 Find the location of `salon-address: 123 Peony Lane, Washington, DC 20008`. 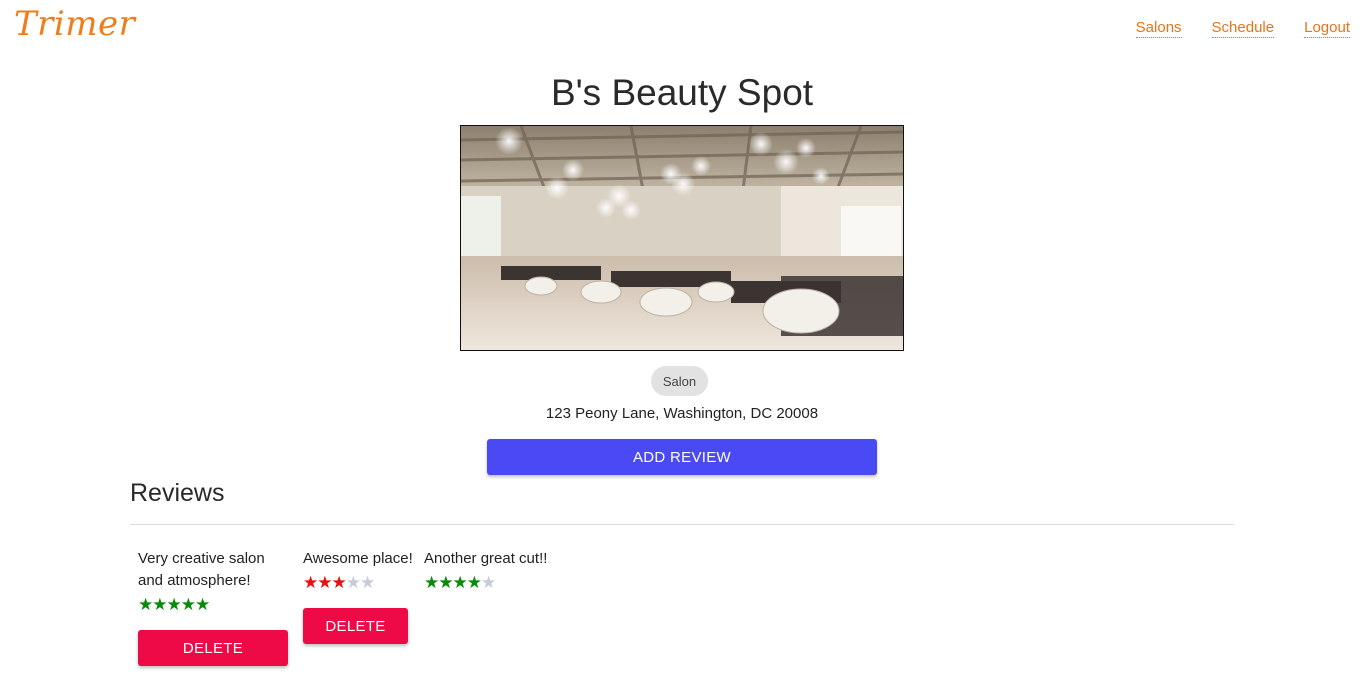

salon-address: 123 Peony Lane, Washington, DC 20008 is located at coordinates (682, 413).